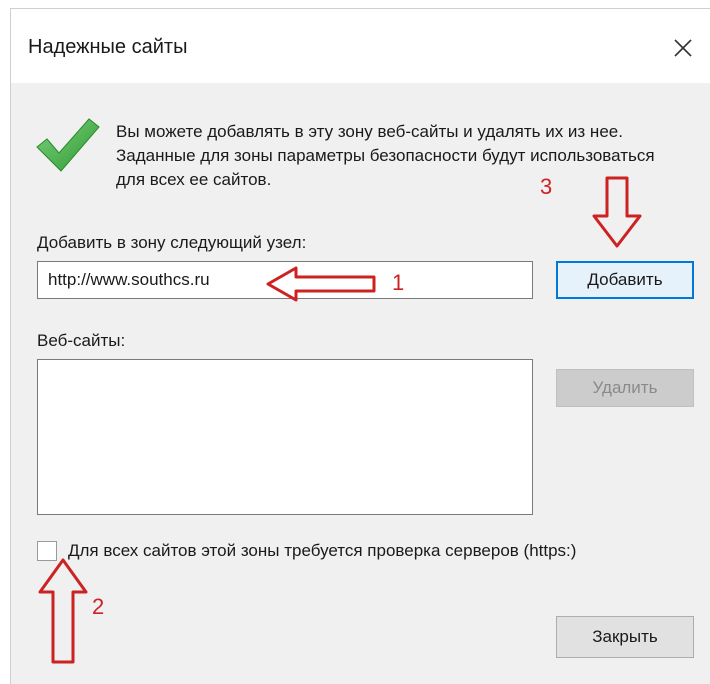 This screenshot has height=684, width=710. Describe the element at coordinates (63, 611) in the screenshot. I see `arrow-up-icon` at that location.